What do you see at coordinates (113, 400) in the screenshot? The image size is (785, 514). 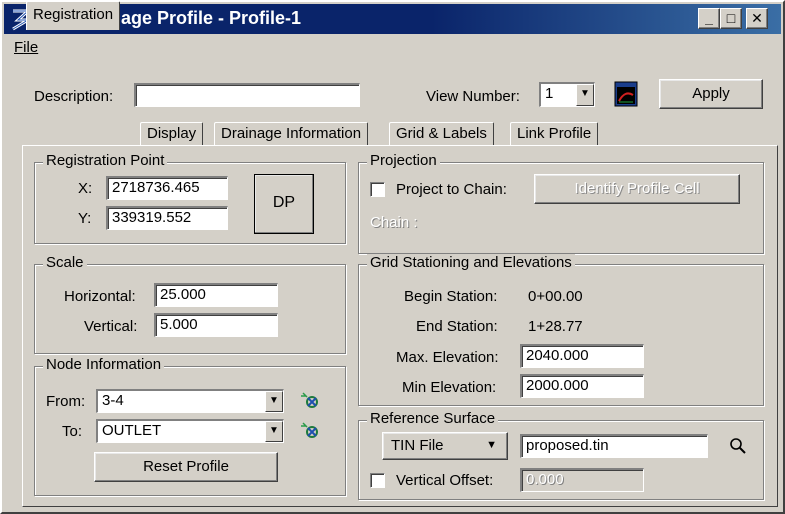 I see `from-node-value: 3-4` at bounding box center [113, 400].